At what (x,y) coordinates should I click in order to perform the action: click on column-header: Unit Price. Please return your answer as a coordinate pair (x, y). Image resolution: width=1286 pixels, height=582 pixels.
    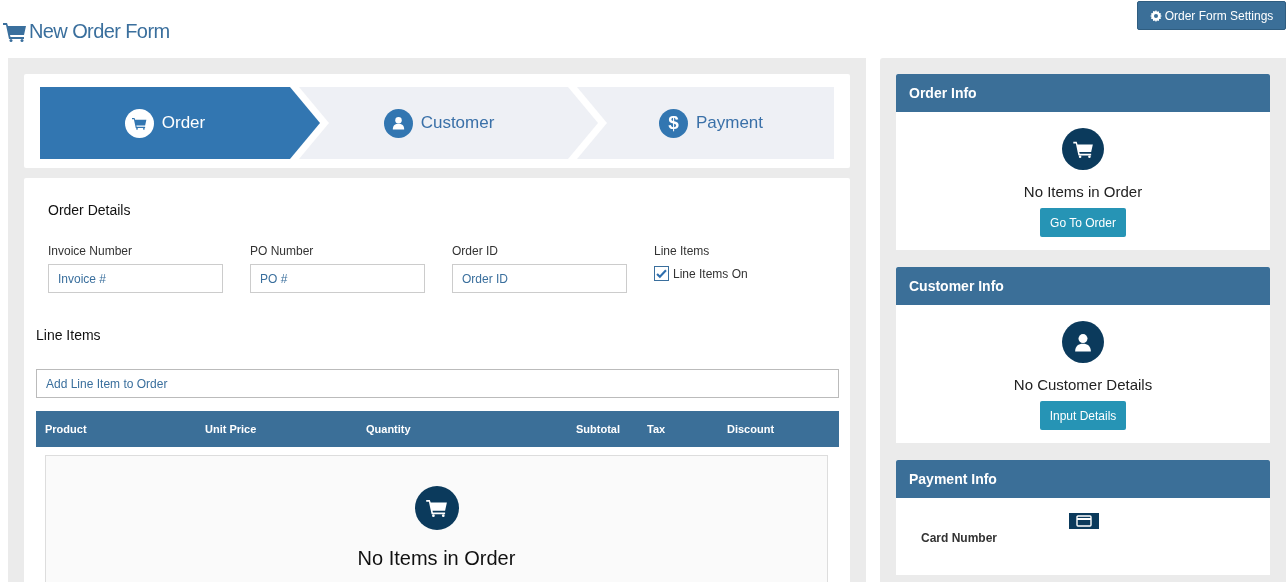
    Looking at the image, I should click on (231, 429).